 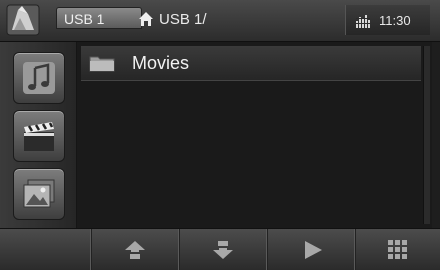 I want to click on folder-icon, so click(x=102, y=64).